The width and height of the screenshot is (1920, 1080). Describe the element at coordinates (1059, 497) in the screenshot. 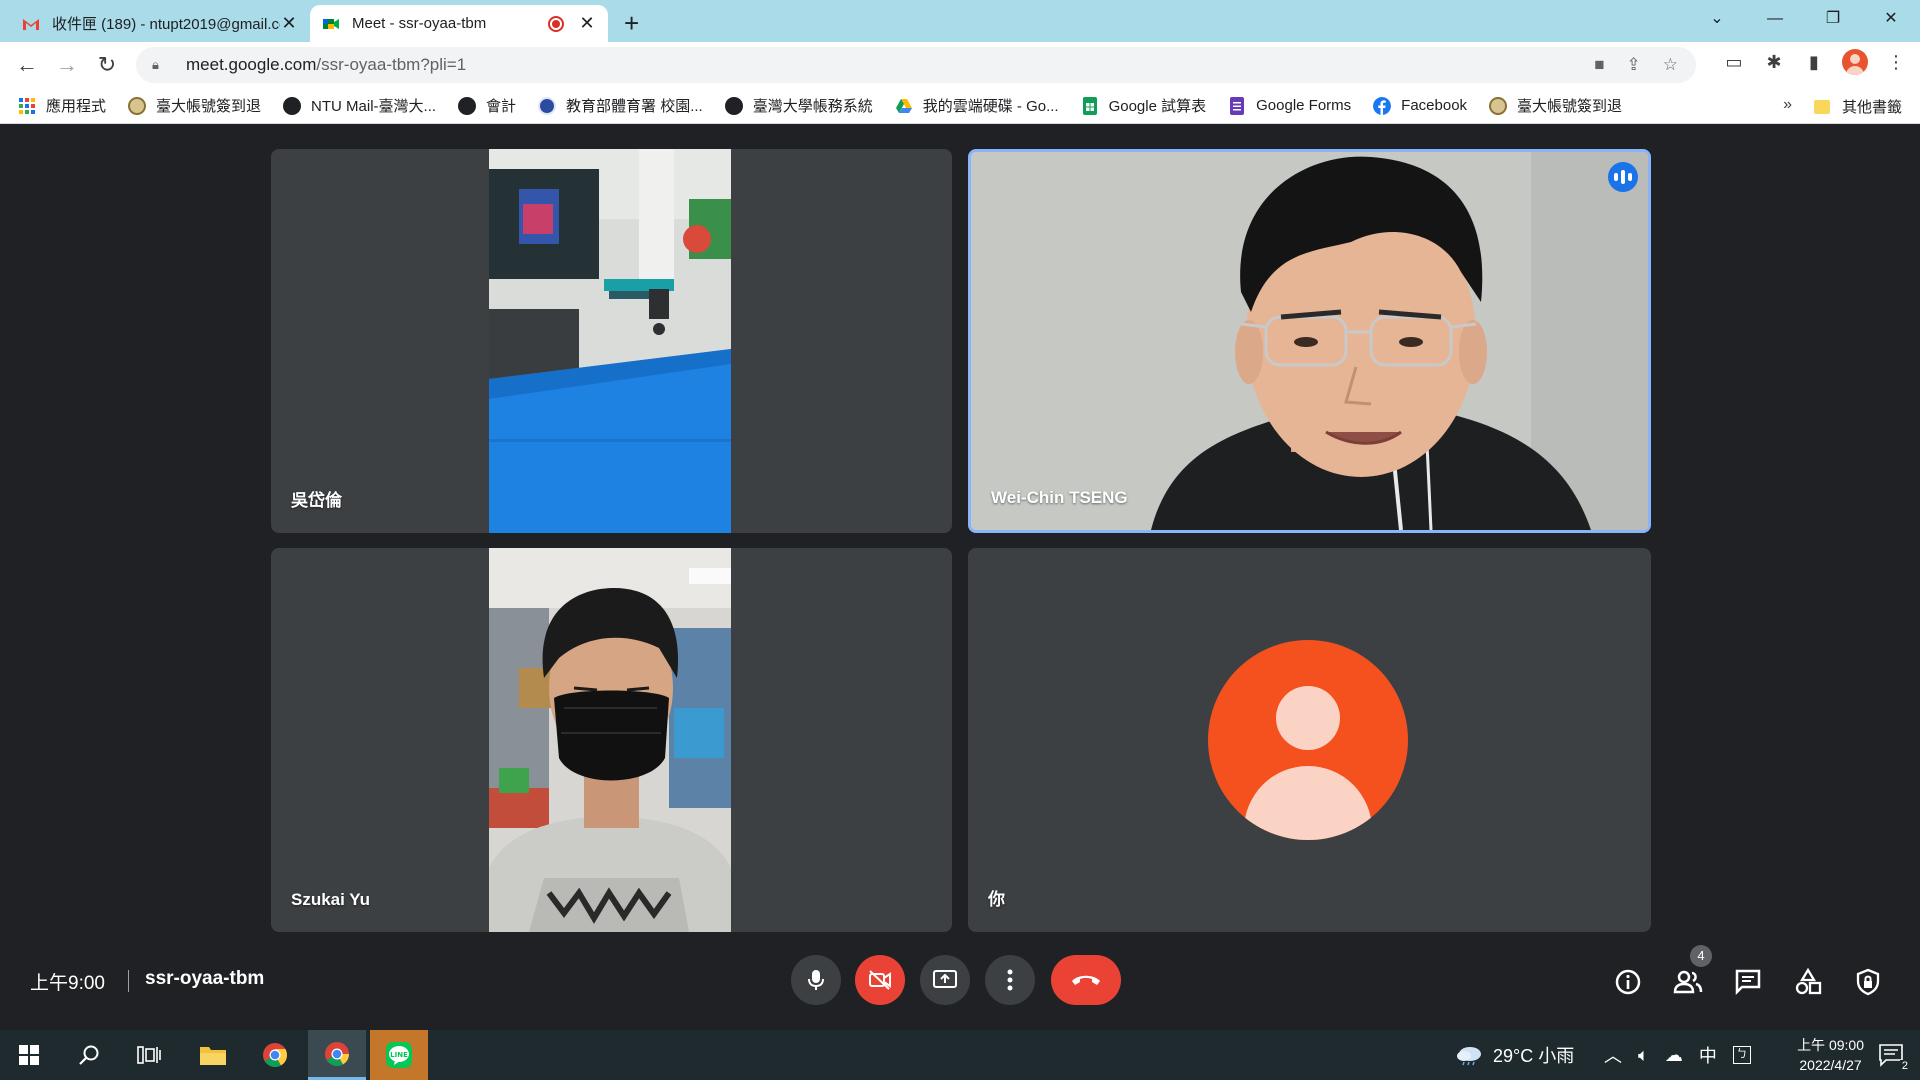

I see `participant-name: Wei-Chin TSENG` at that location.